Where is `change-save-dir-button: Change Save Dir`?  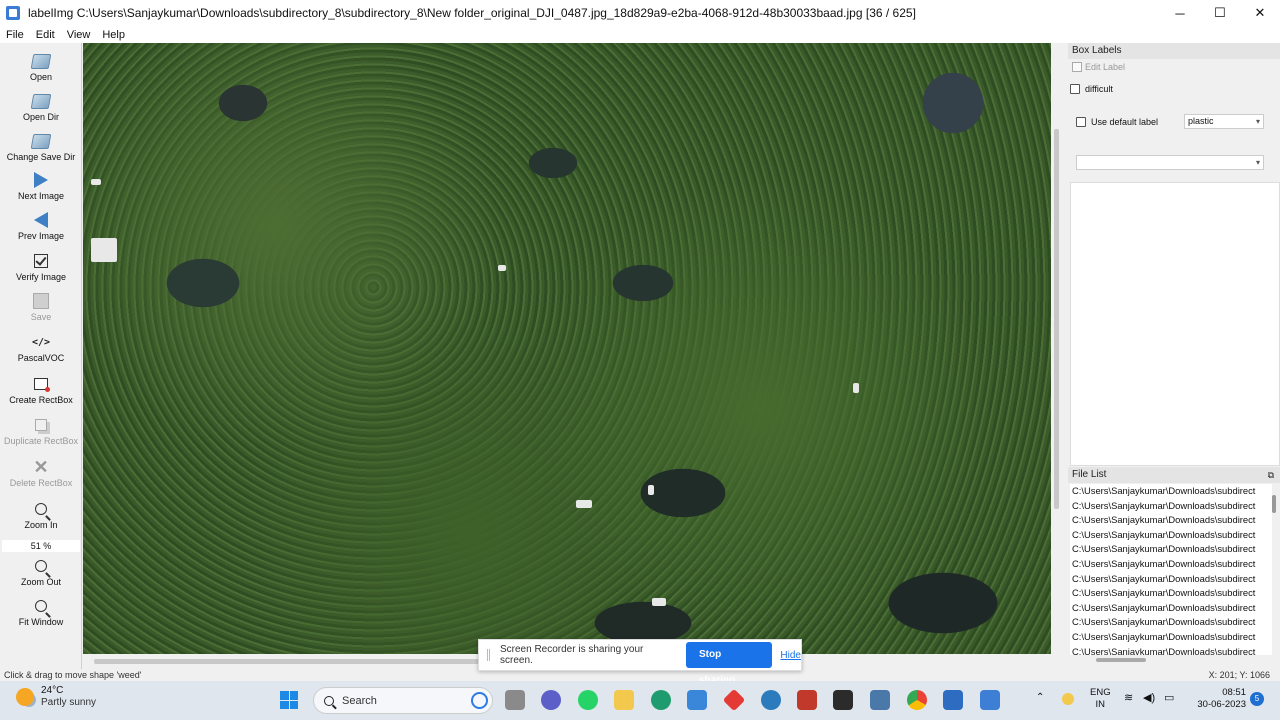 change-save-dir-button: Change Save Dir is located at coordinates (41, 147).